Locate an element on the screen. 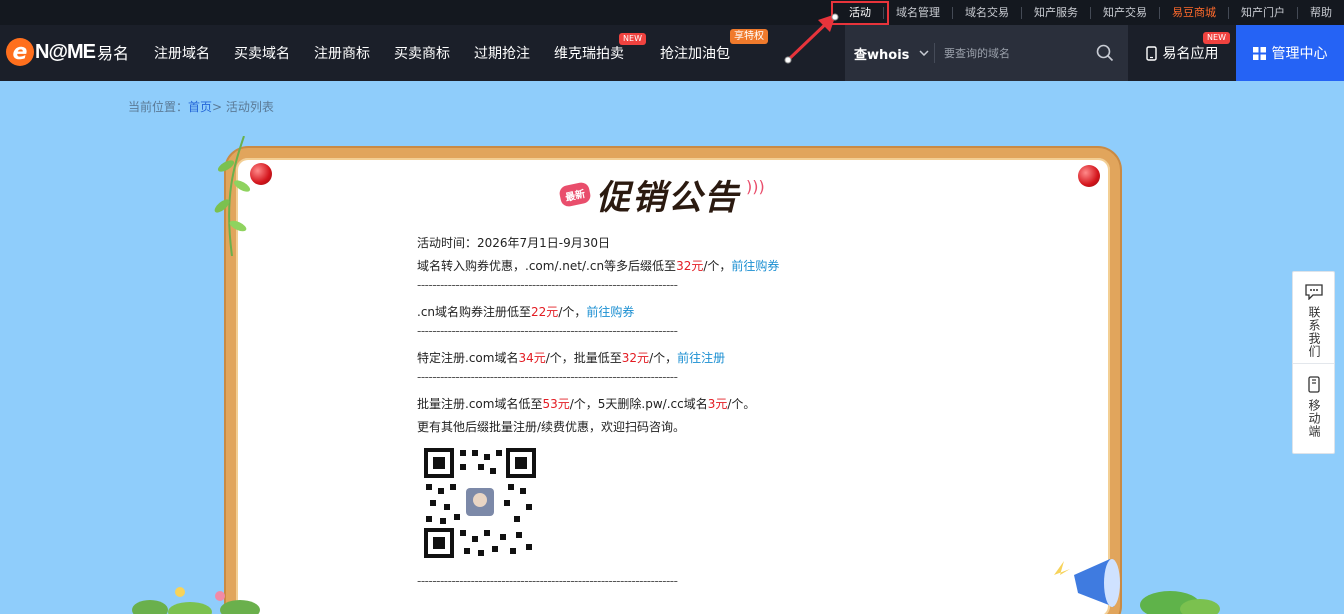  top-links: 活动 域名管理 域名交易 知产服务 知产交易 易豆商城 知产门户 帮助 is located at coordinates (1087, 12).